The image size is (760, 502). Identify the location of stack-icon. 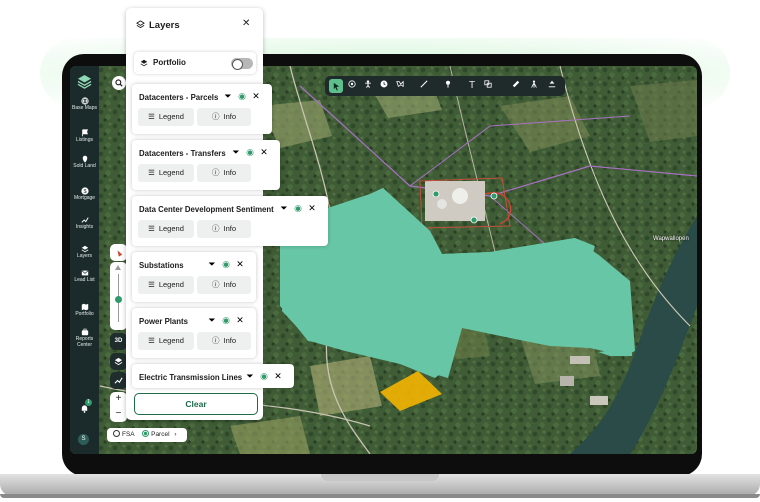
(118, 361).